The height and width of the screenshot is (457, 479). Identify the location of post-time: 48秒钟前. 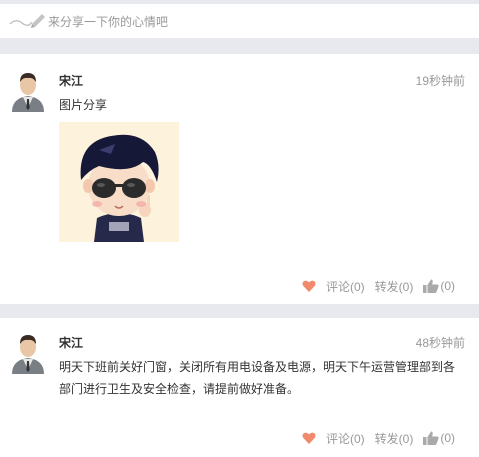
(440, 343).